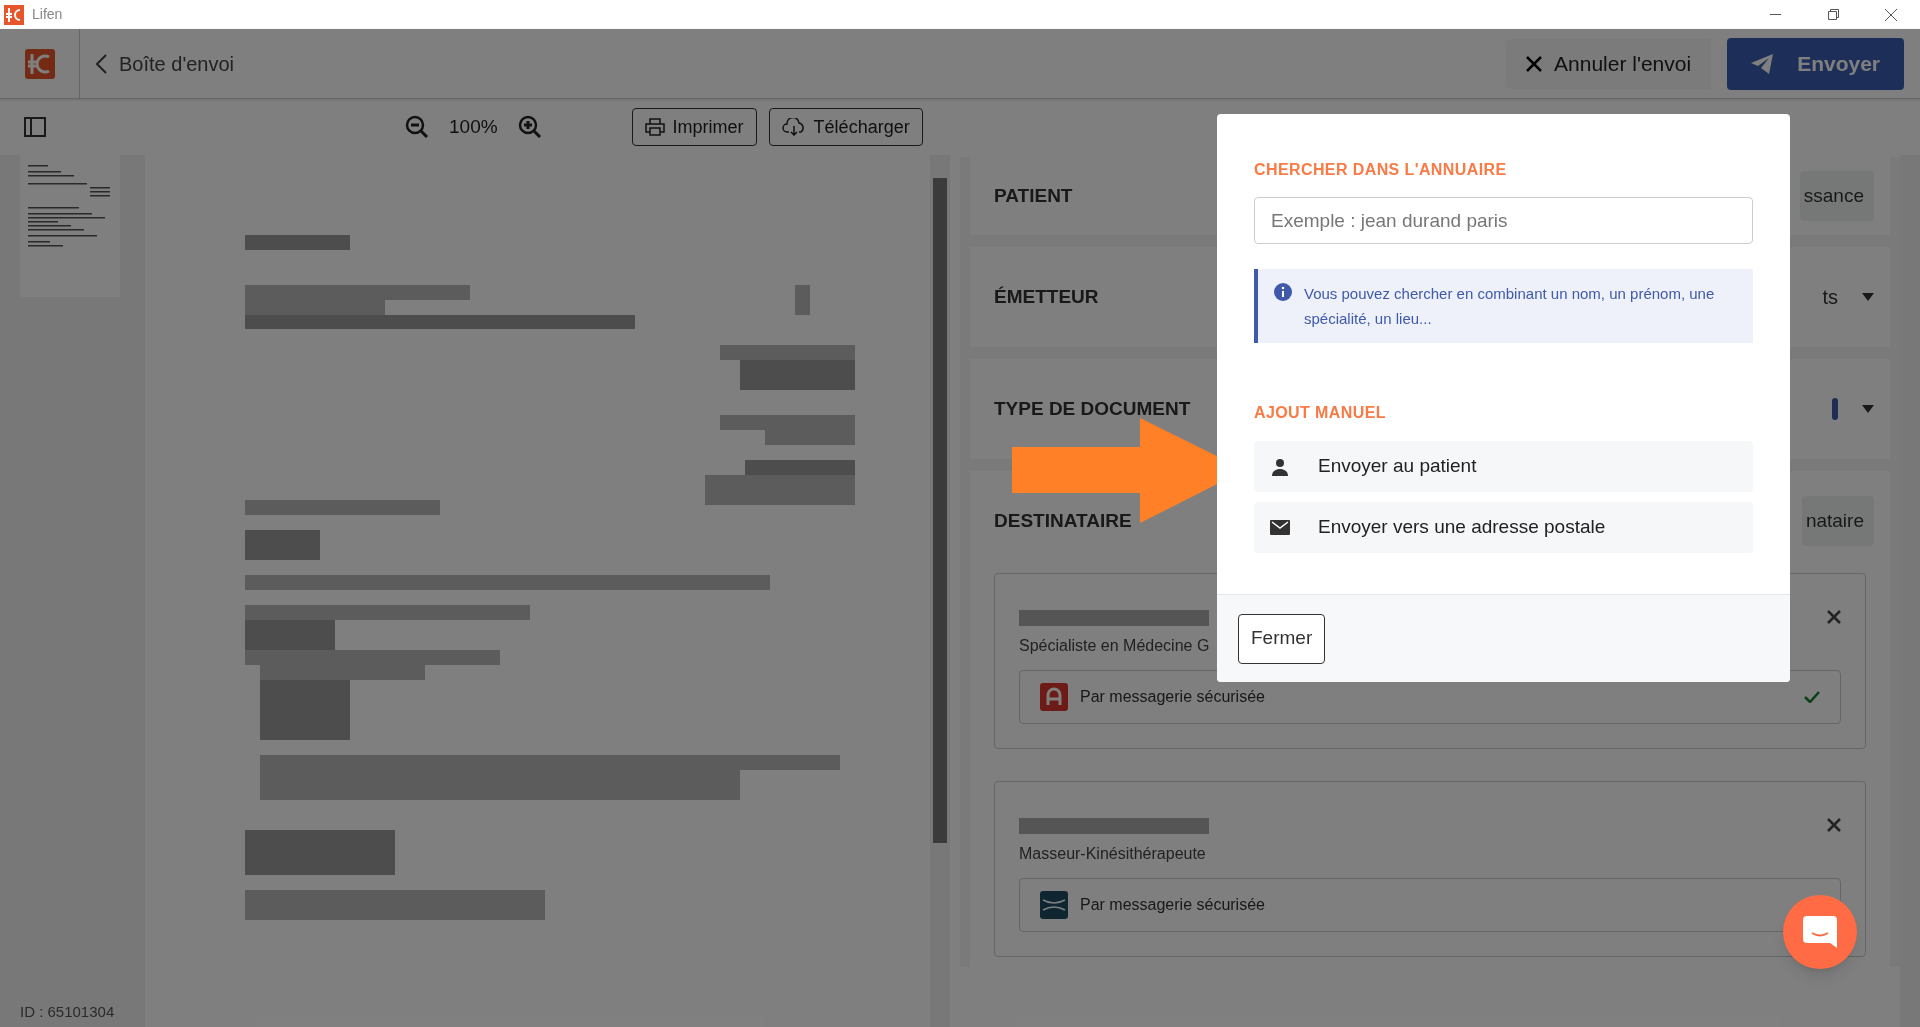 This screenshot has width=1920, height=1027. What do you see at coordinates (793, 127) in the screenshot?
I see `cloud-download-icon` at bounding box center [793, 127].